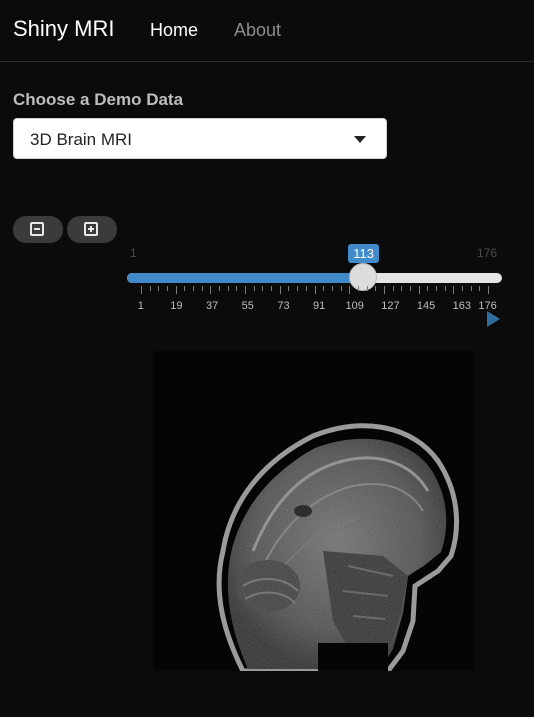 The height and width of the screenshot is (717, 534). What do you see at coordinates (364, 253) in the screenshot?
I see `slider-value-bubble: 113` at bounding box center [364, 253].